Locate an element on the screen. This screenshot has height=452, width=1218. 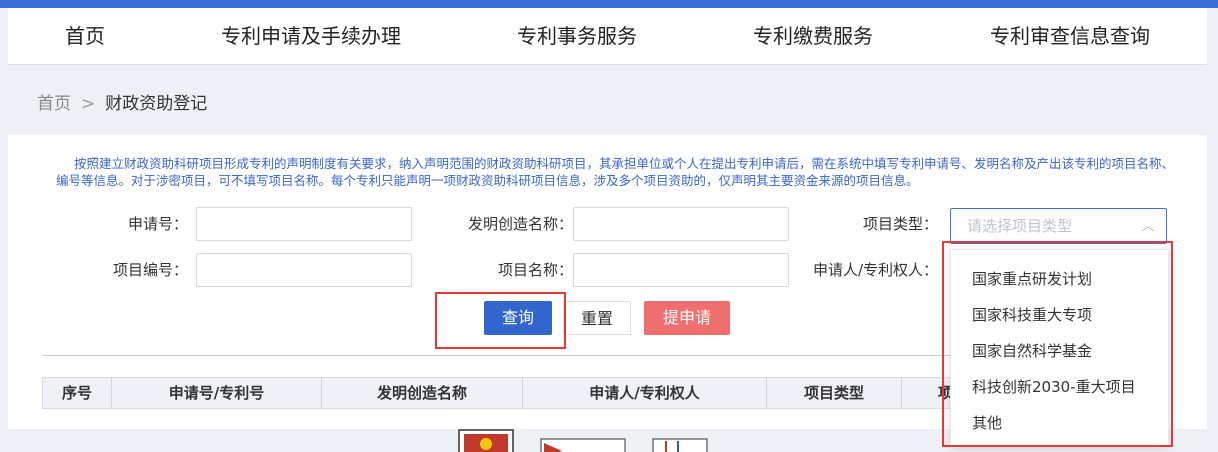
col-project-type: 项目类型 is located at coordinates (834, 393).